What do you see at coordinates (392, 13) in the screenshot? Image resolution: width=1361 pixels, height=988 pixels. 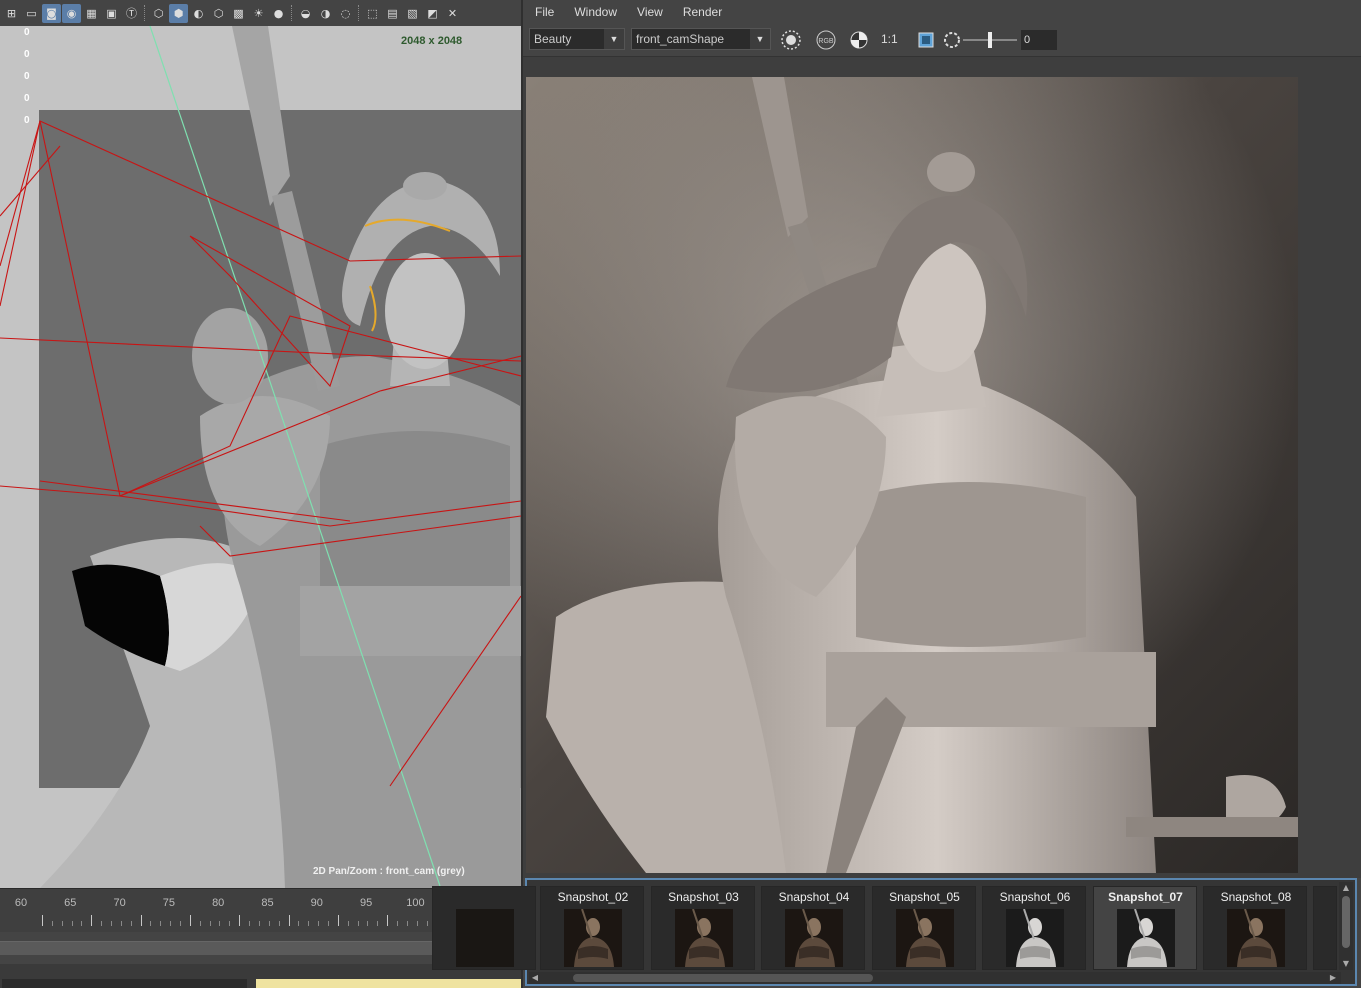 I see `xray-icon: ▤` at bounding box center [392, 13].